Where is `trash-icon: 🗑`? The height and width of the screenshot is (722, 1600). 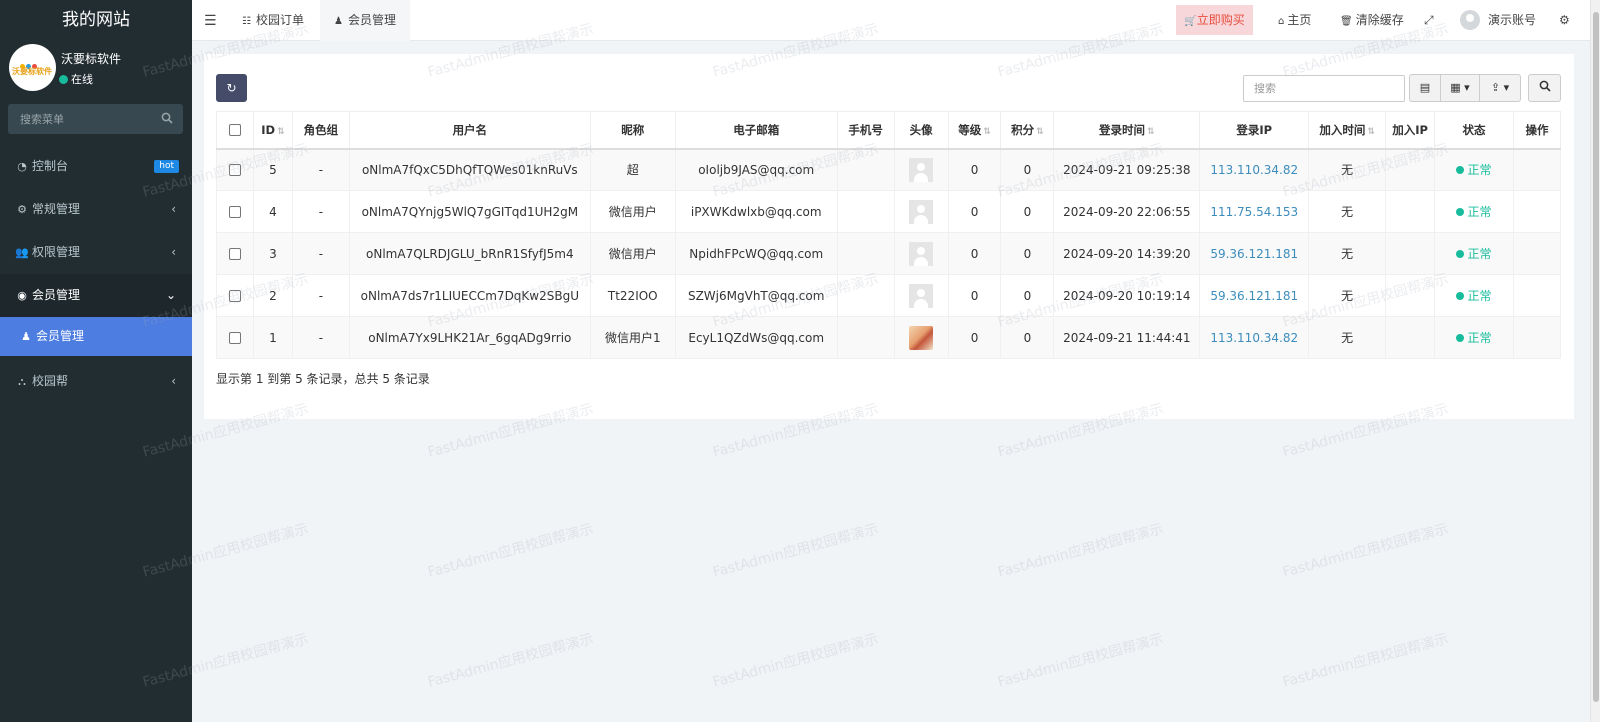
trash-icon: 🗑 is located at coordinates (1346, 21).